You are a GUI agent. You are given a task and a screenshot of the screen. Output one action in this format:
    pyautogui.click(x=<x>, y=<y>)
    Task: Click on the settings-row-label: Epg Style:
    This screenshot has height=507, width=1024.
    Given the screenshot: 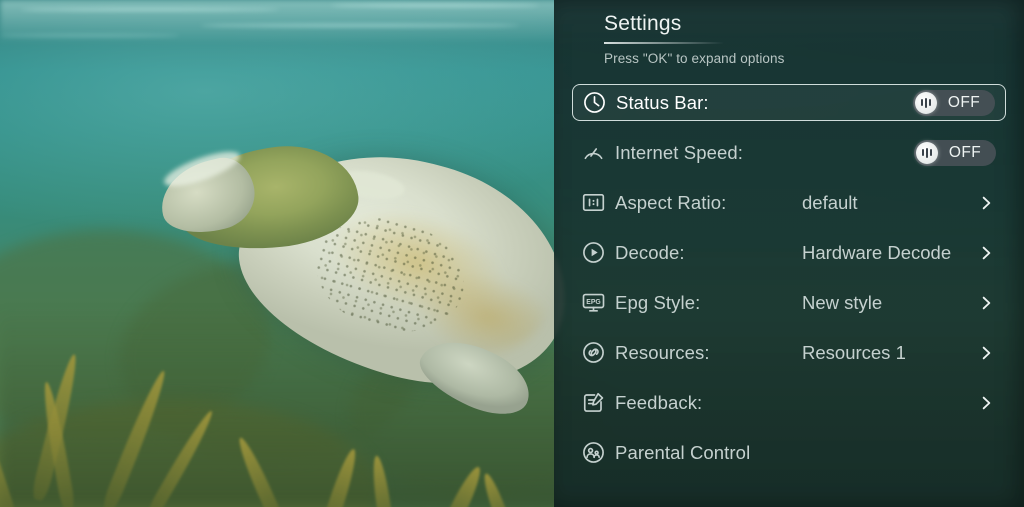 What is the action you would take?
    pyautogui.click(x=658, y=302)
    